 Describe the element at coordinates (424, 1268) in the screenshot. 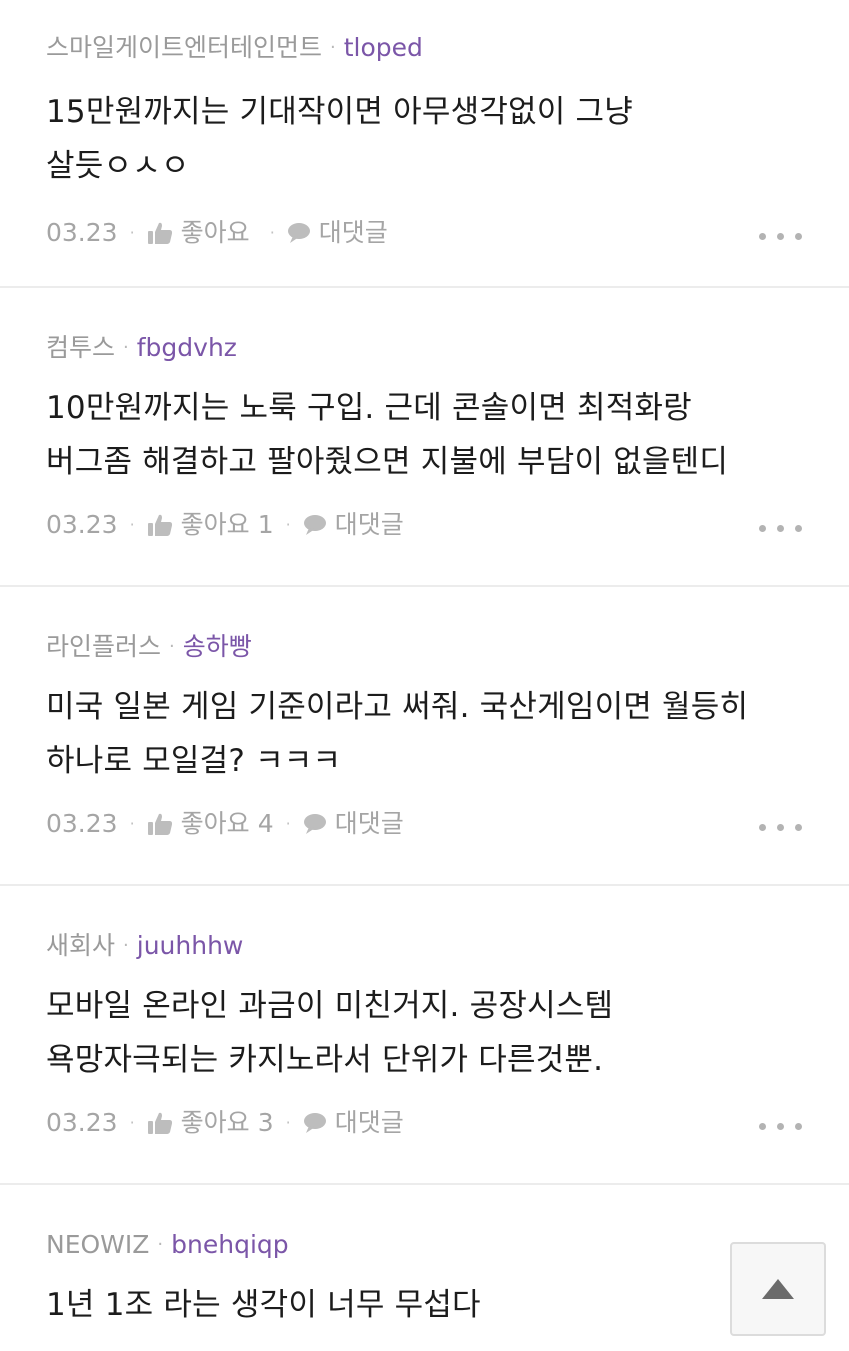

I see `comment-item: NEOWIZ · bnehqiqp 1년 1조 라는 생각이 너무 무섭다` at that location.